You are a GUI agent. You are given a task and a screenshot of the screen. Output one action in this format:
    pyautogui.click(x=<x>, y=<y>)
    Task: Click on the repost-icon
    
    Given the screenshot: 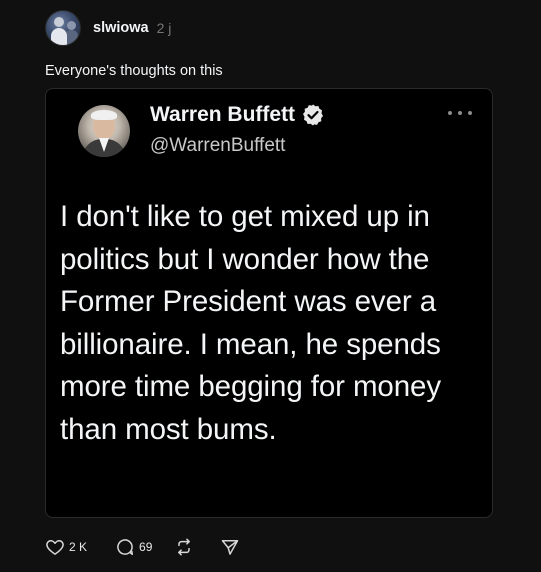 What is the action you would take?
    pyautogui.click(x=184, y=547)
    